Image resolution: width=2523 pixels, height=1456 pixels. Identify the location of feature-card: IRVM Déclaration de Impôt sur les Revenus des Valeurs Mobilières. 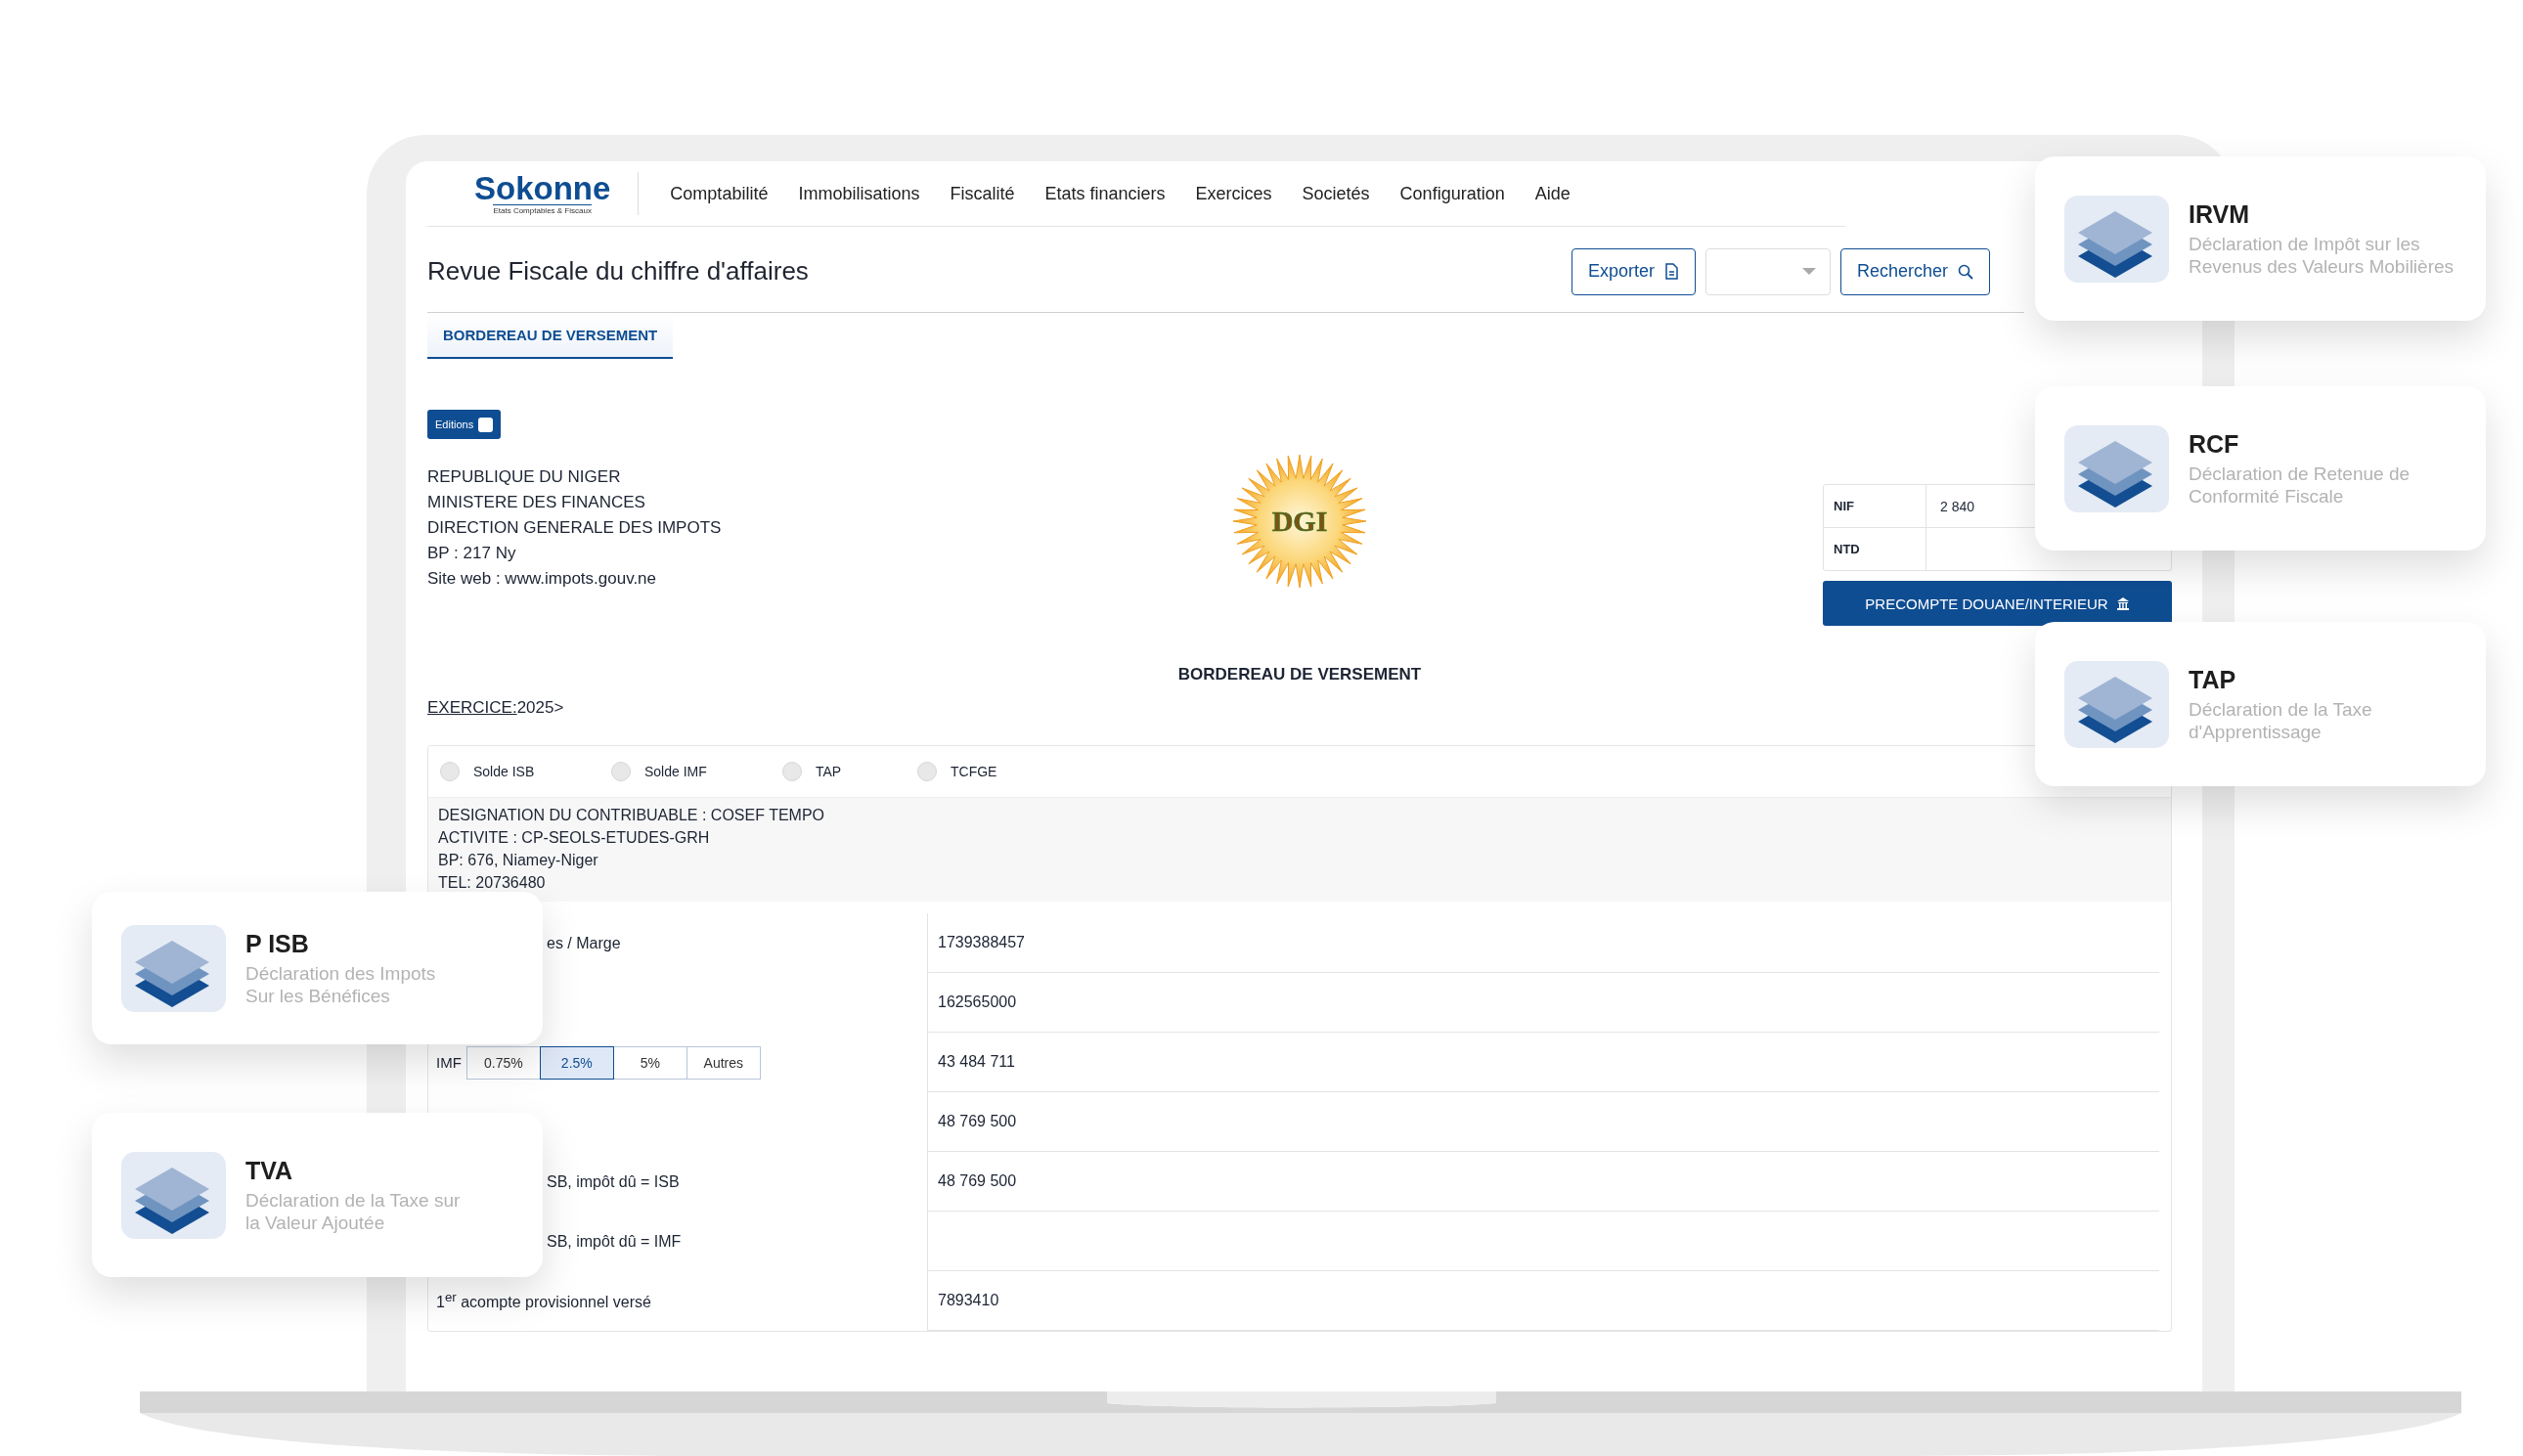
(2261, 238).